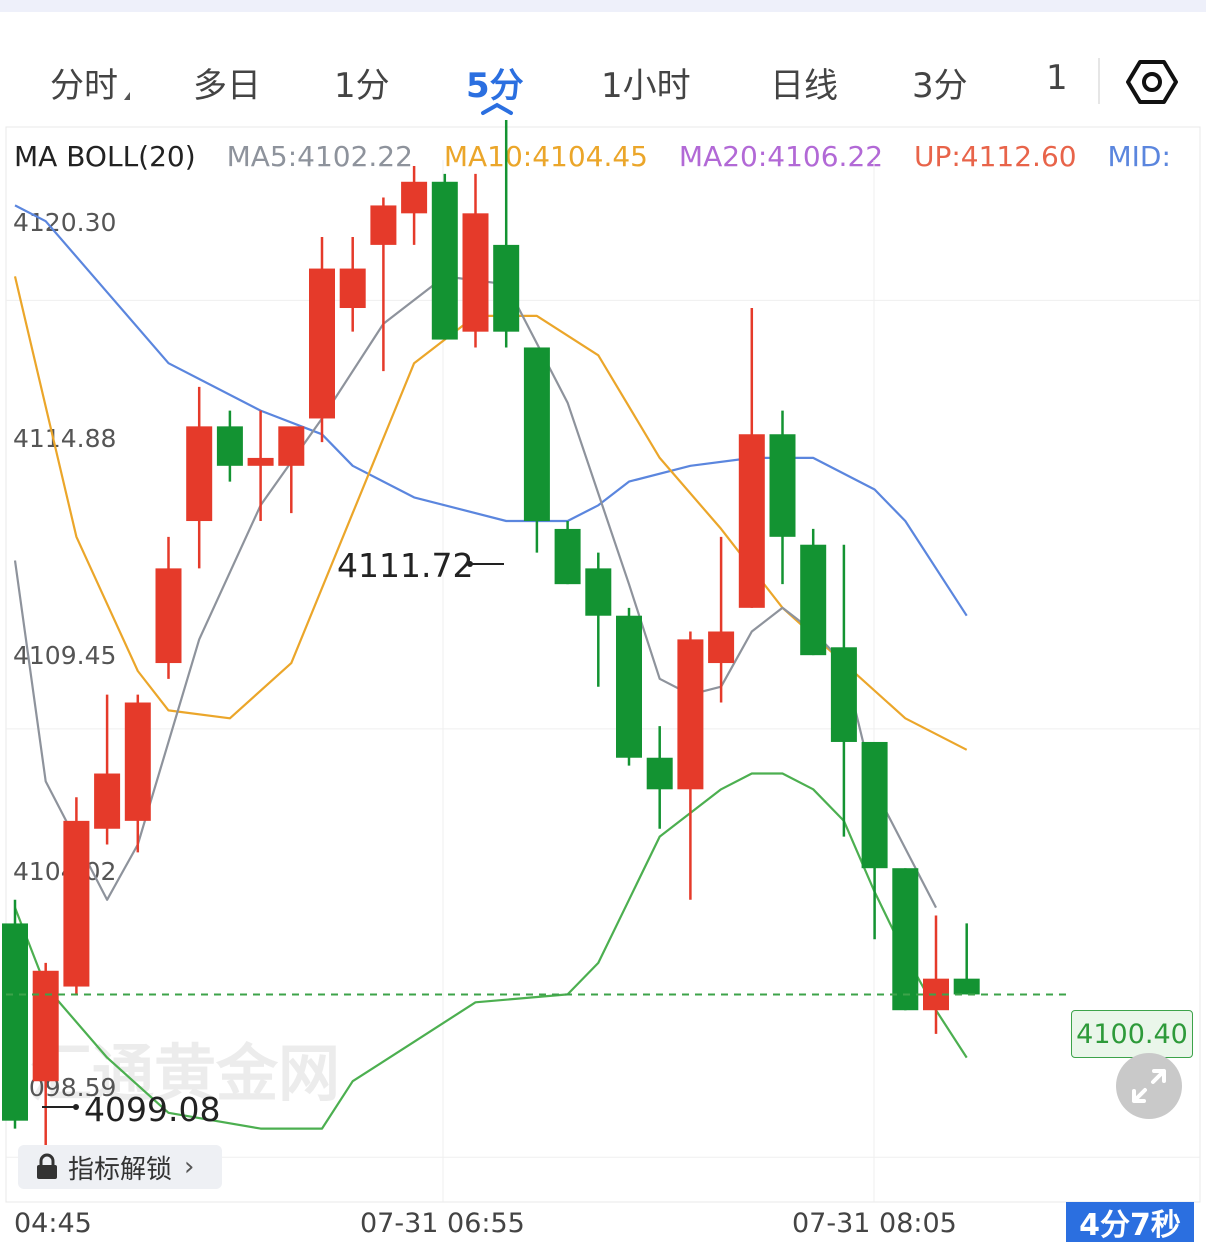  I want to click on tab-fenshi: 分时, so click(84, 82).